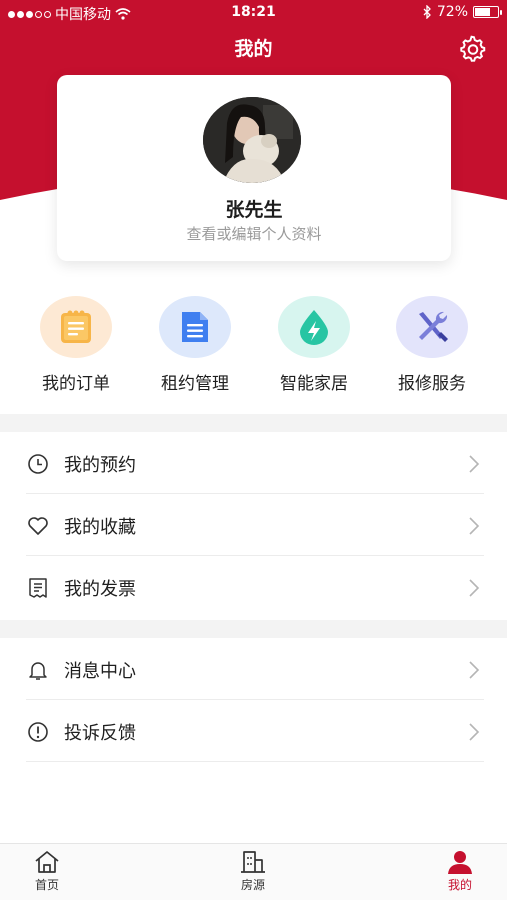 The height and width of the screenshot is (900, 507). I want to click on quick-action-label: 租约管理, so click(195, 384).